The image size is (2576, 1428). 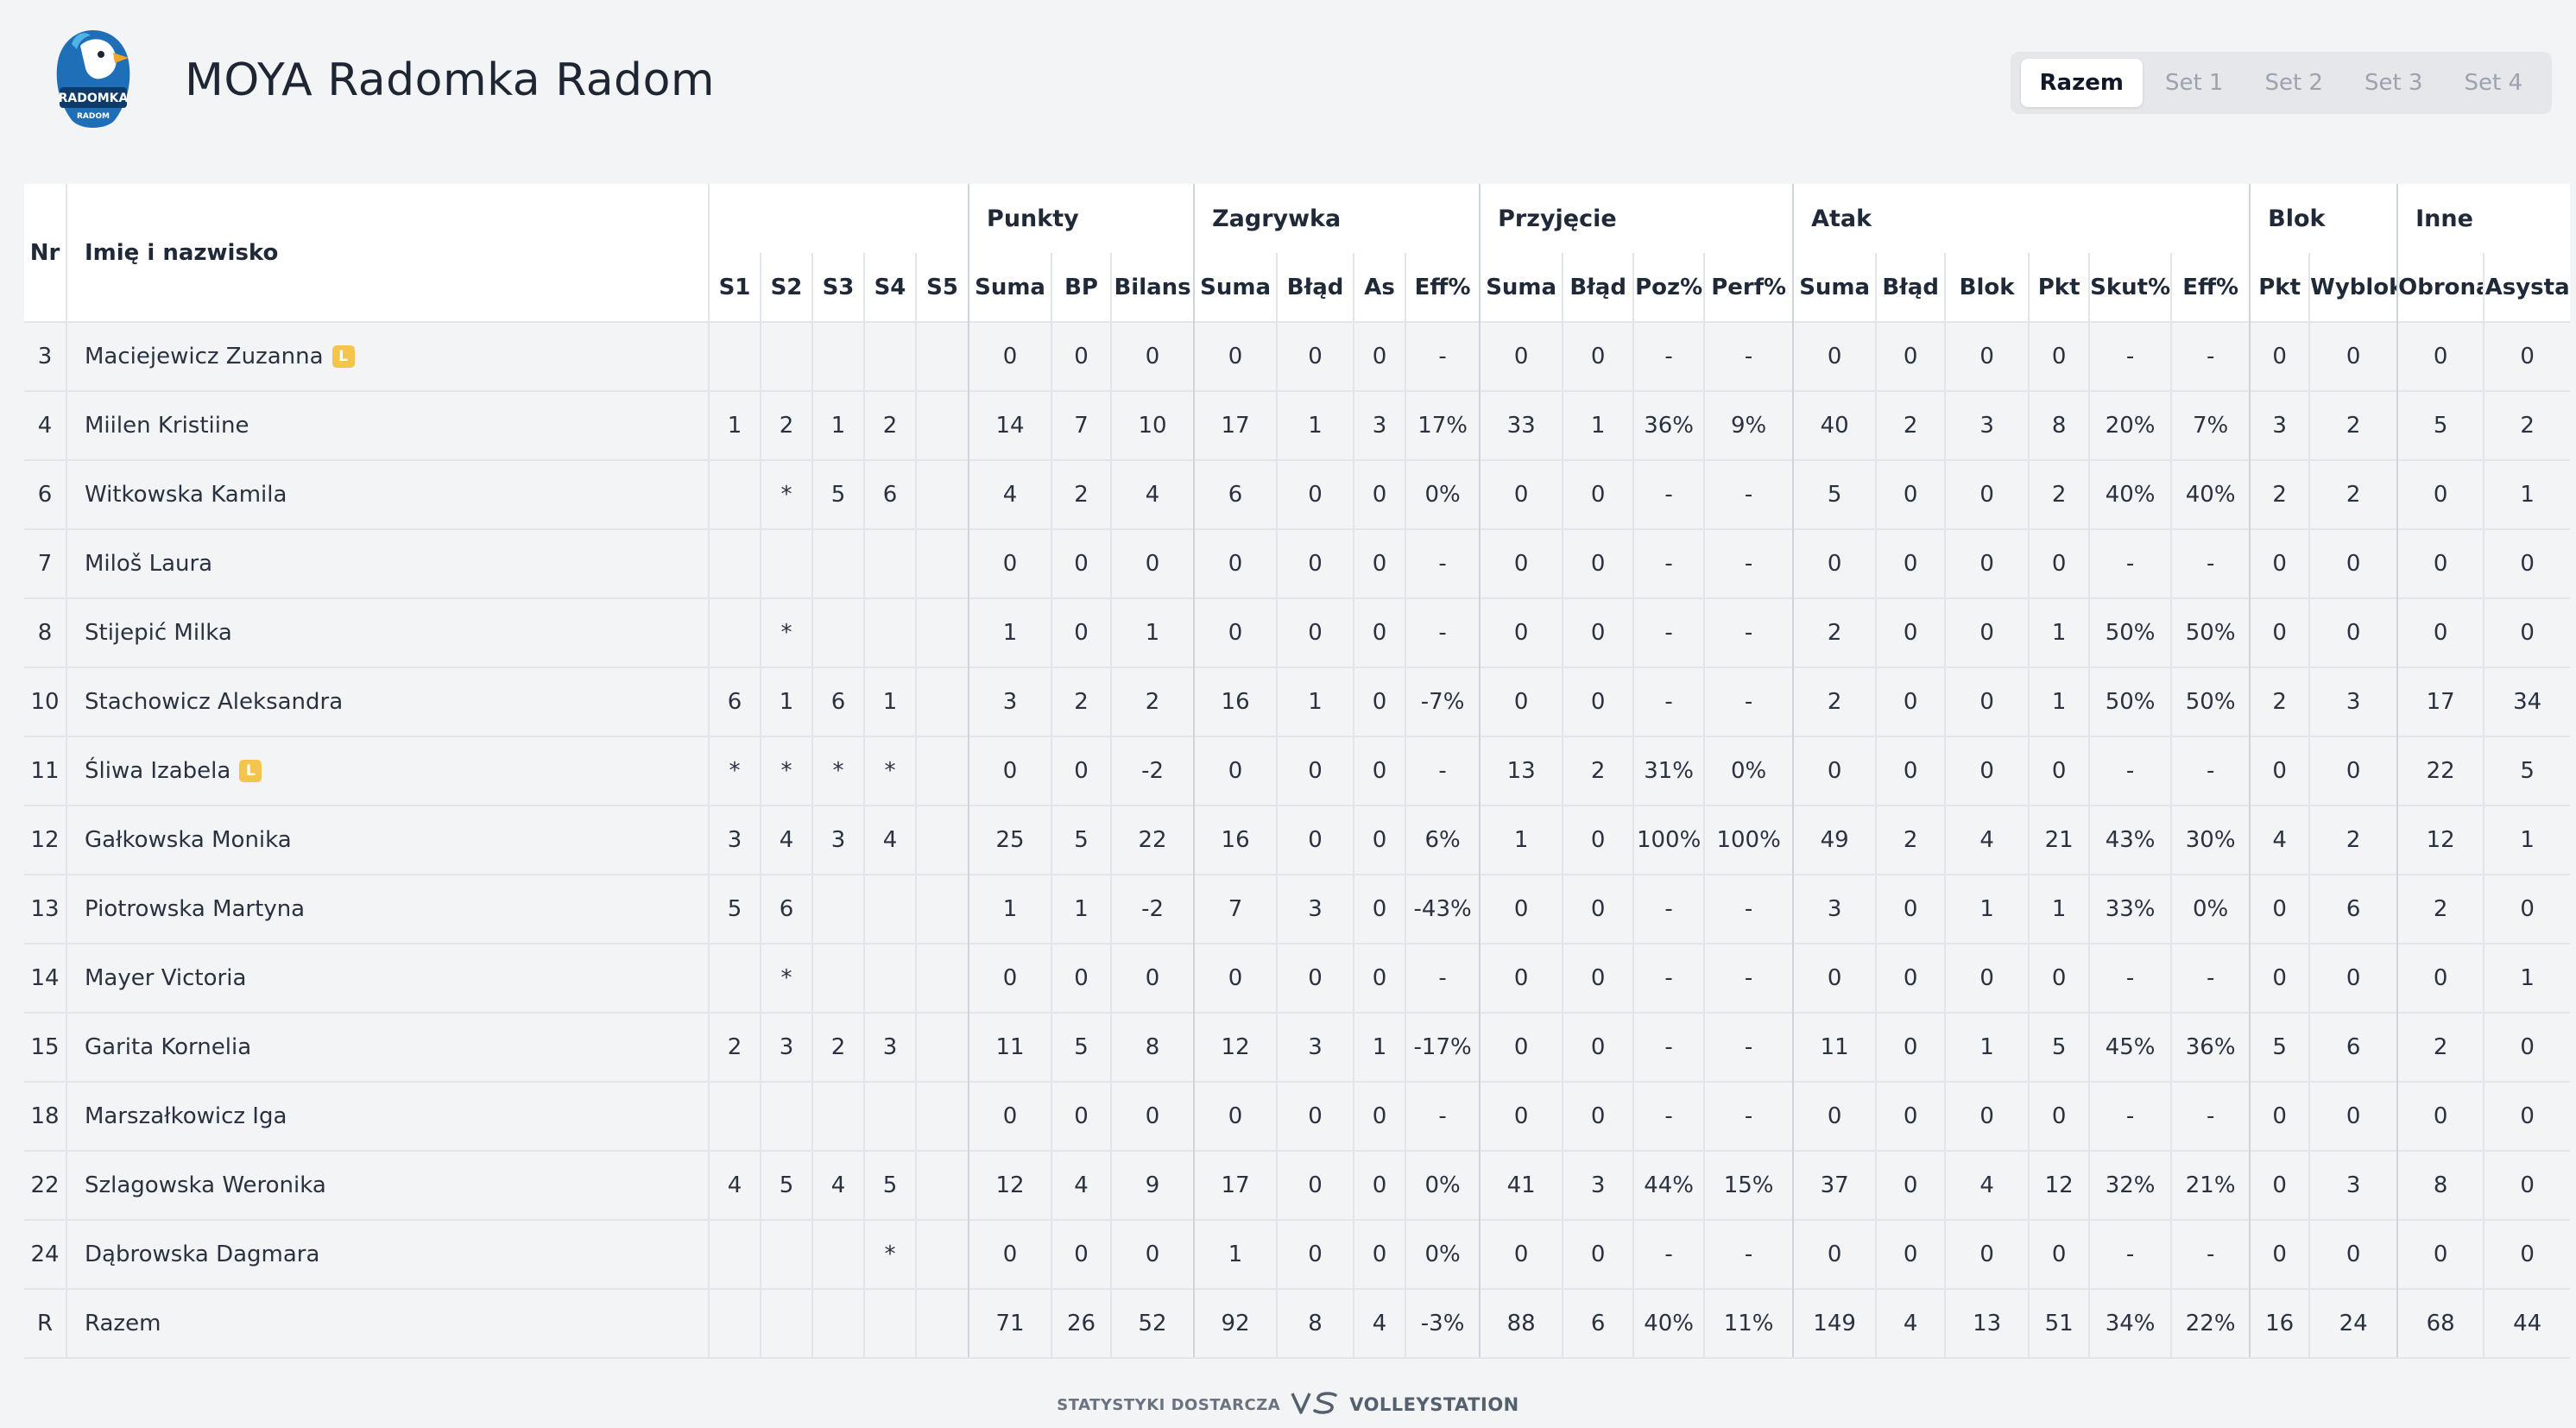 I want to click on subheader-eff--21: Eff%, so click(x=2210, y=288).